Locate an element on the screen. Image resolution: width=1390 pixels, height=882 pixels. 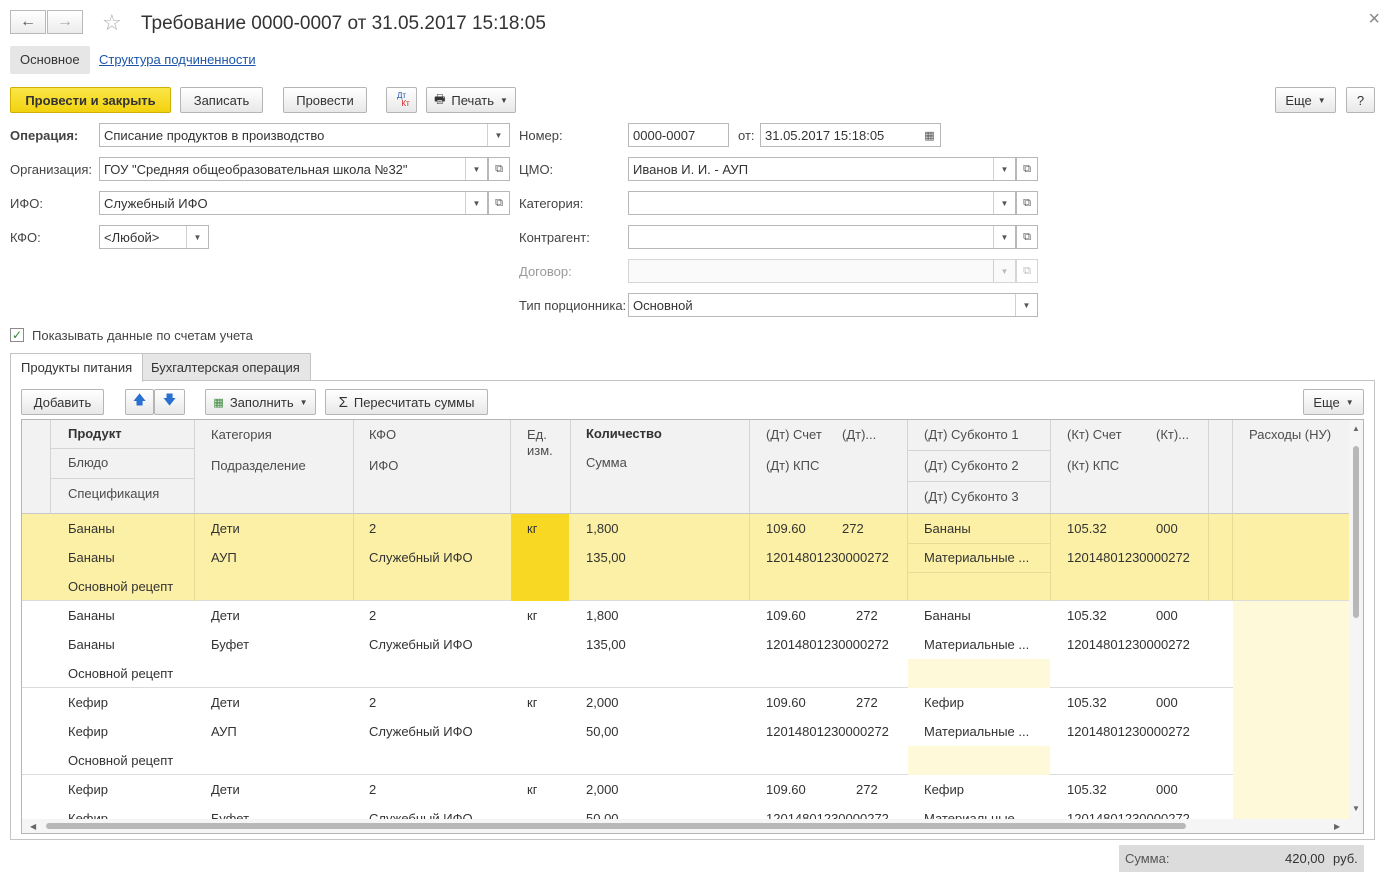
horizontal-scrollbar: ◀ ▶ is located at coordinates (692, 826).